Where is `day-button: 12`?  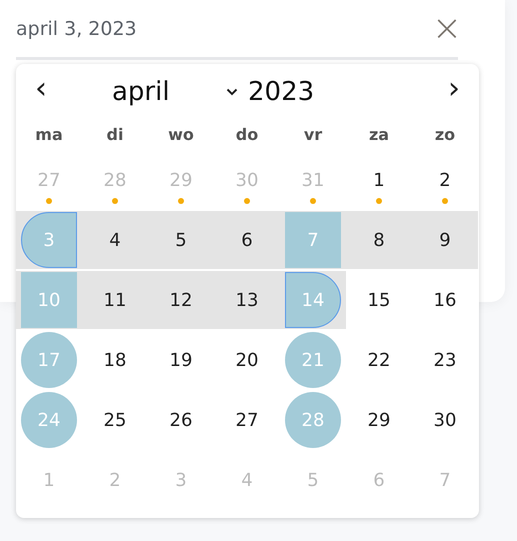 day-button: 12 is located at coordinates (181, 300).